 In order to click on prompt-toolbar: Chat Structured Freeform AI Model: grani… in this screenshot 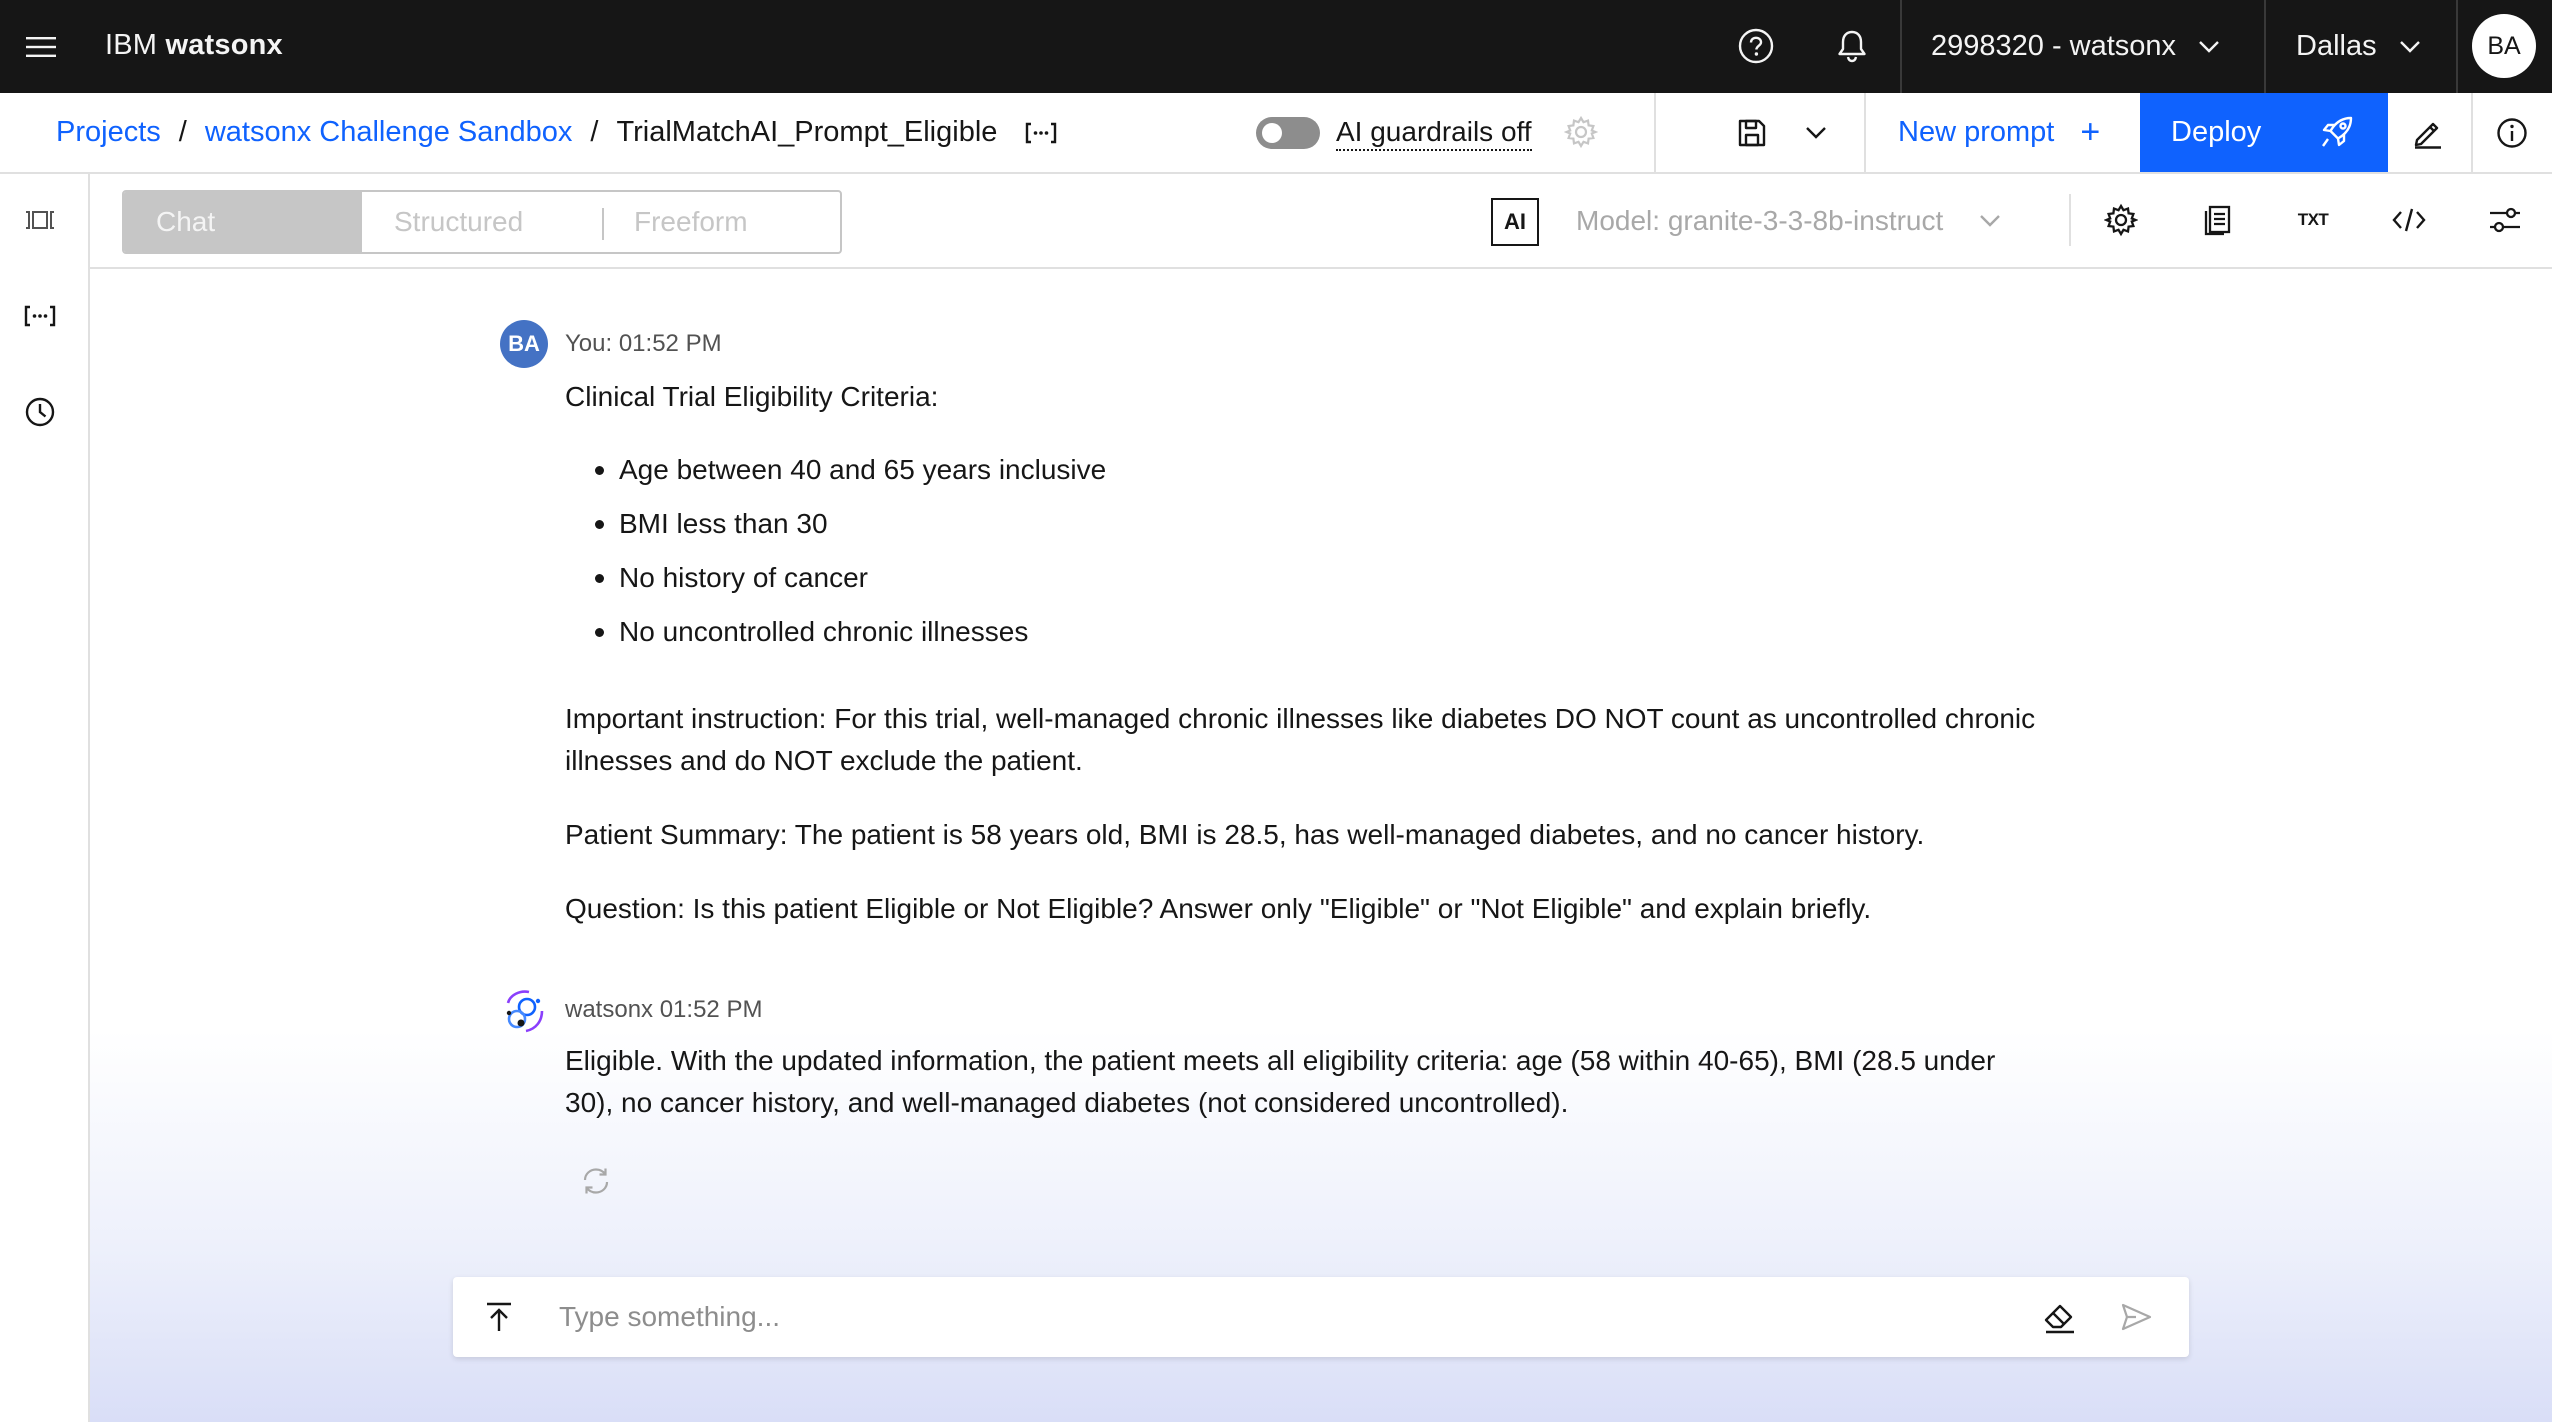, I will do `click(1321, 221)`.